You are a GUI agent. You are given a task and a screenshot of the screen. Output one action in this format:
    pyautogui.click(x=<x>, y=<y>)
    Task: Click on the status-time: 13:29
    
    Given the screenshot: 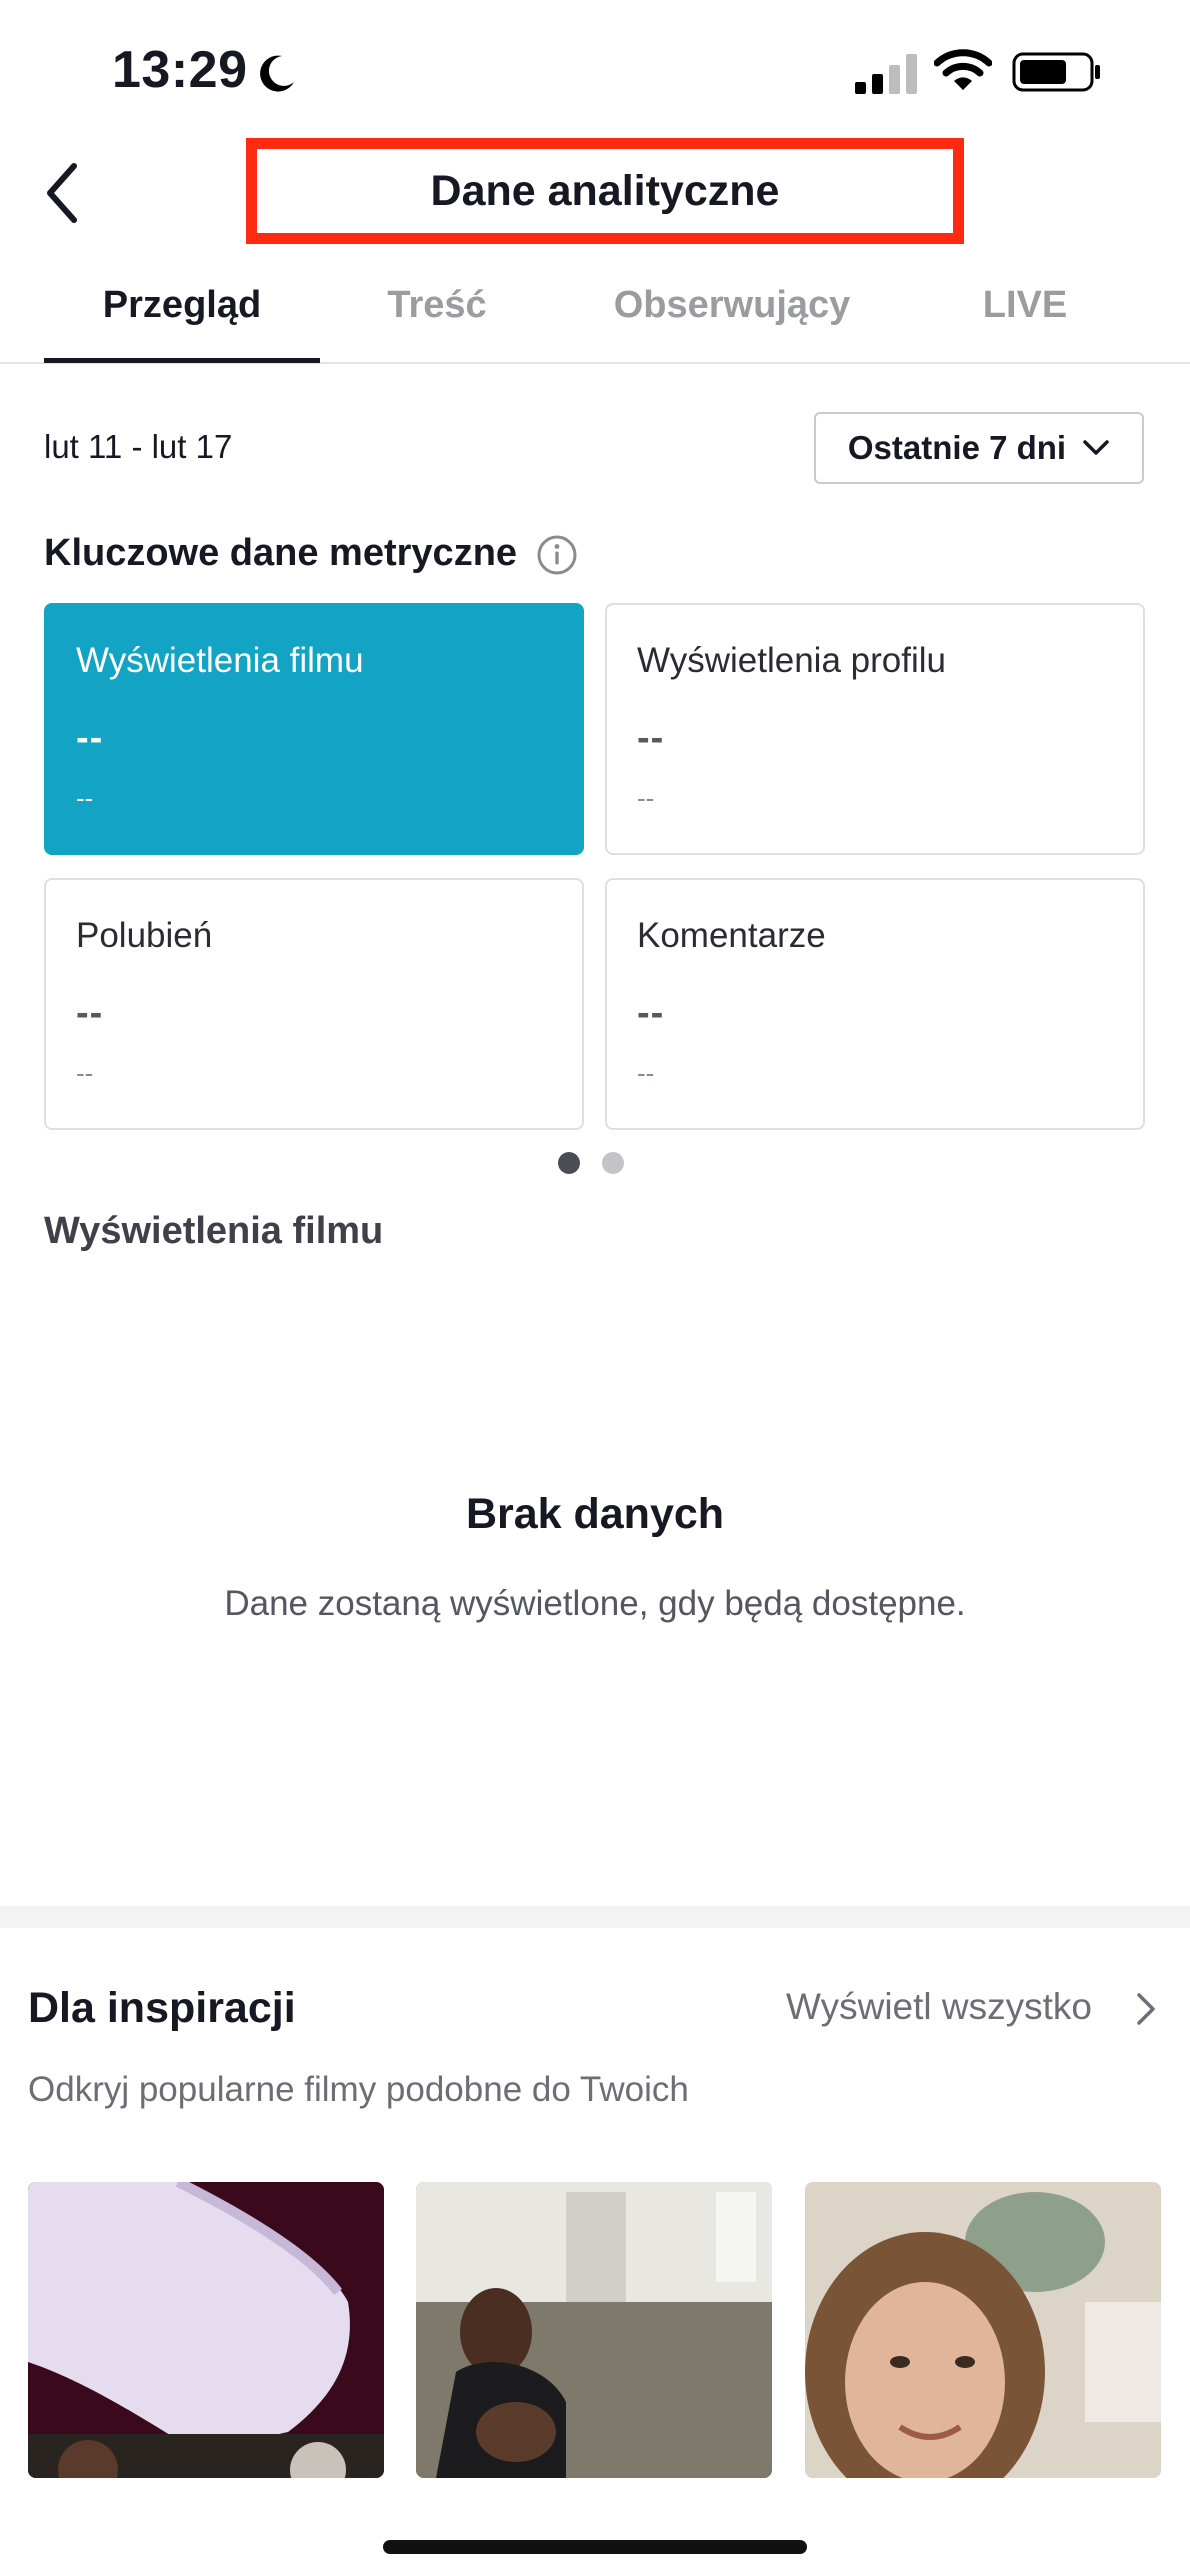 What is the action you would take?
    pyautogui.click(x=180, y=70)
    